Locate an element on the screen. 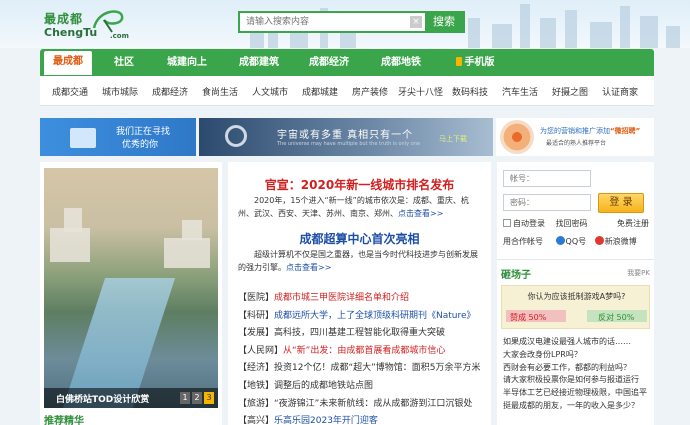 The width and height of the screenshot is (690, 425). news-item: 【医院】成都市城三甲医院详细名单和介绍 is located at coordinates (363, 299).